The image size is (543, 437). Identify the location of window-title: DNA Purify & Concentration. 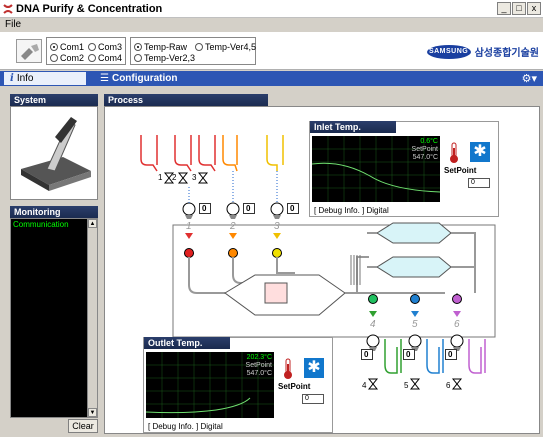
(89, 9).